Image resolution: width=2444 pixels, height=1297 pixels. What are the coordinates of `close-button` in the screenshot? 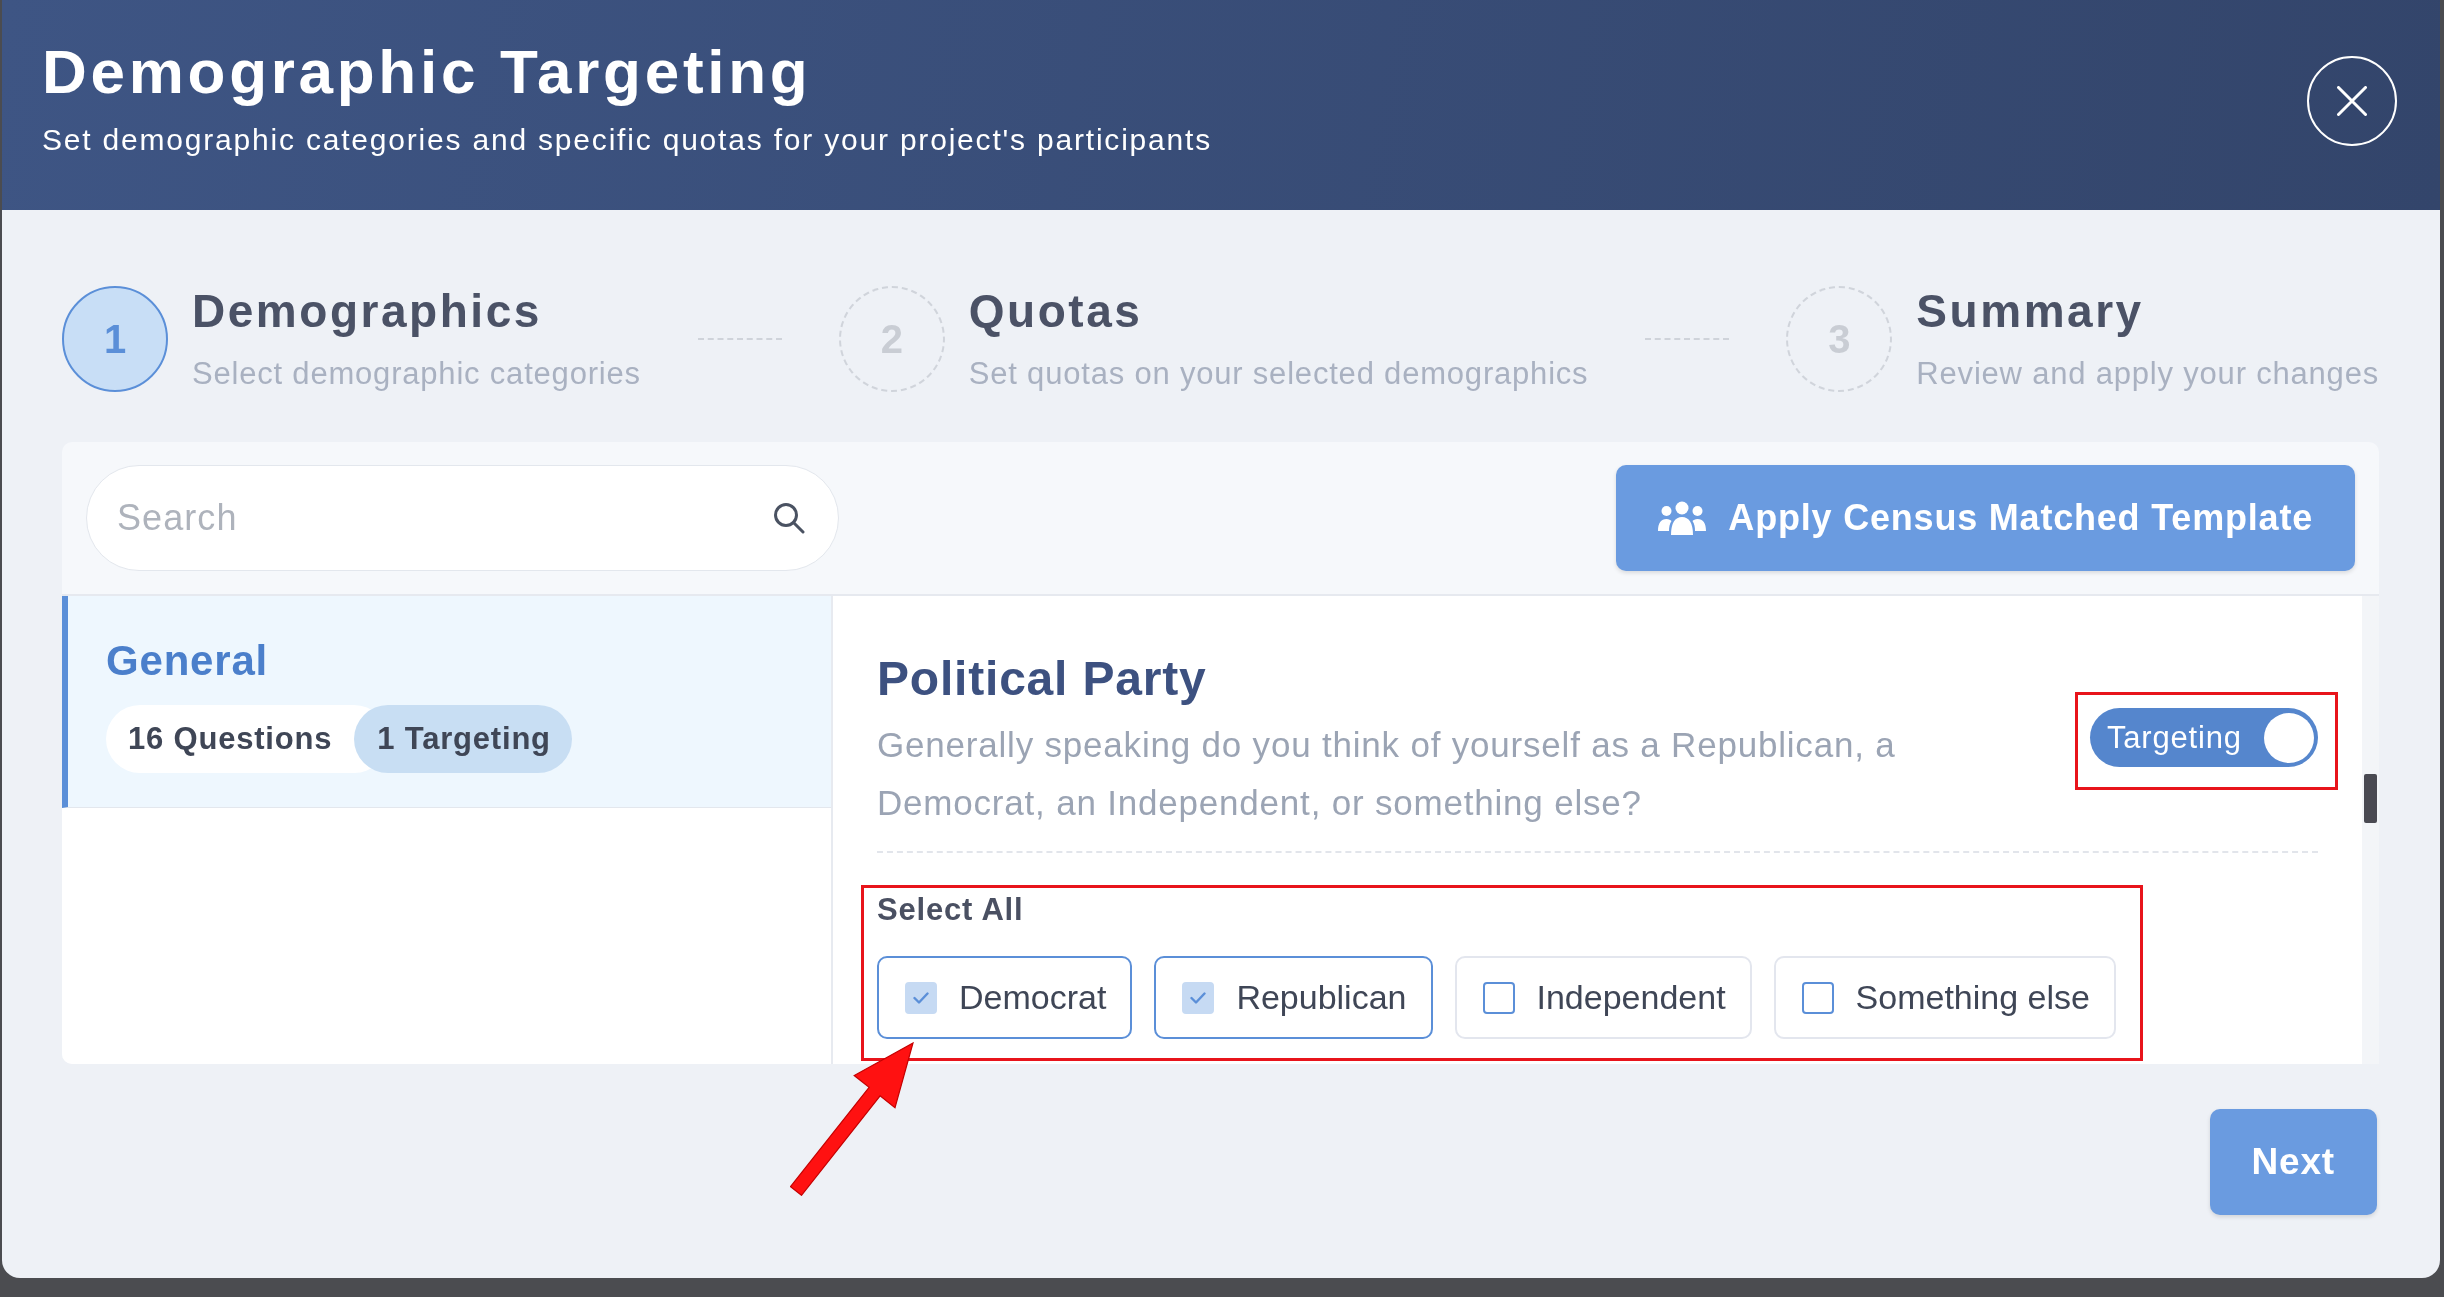 It's located at (2352, 101).